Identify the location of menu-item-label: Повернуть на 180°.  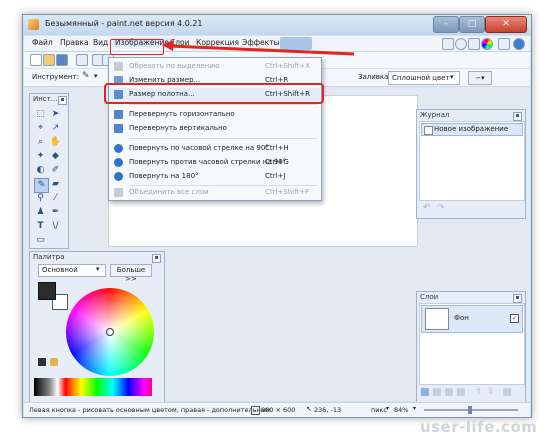
(164, 176).